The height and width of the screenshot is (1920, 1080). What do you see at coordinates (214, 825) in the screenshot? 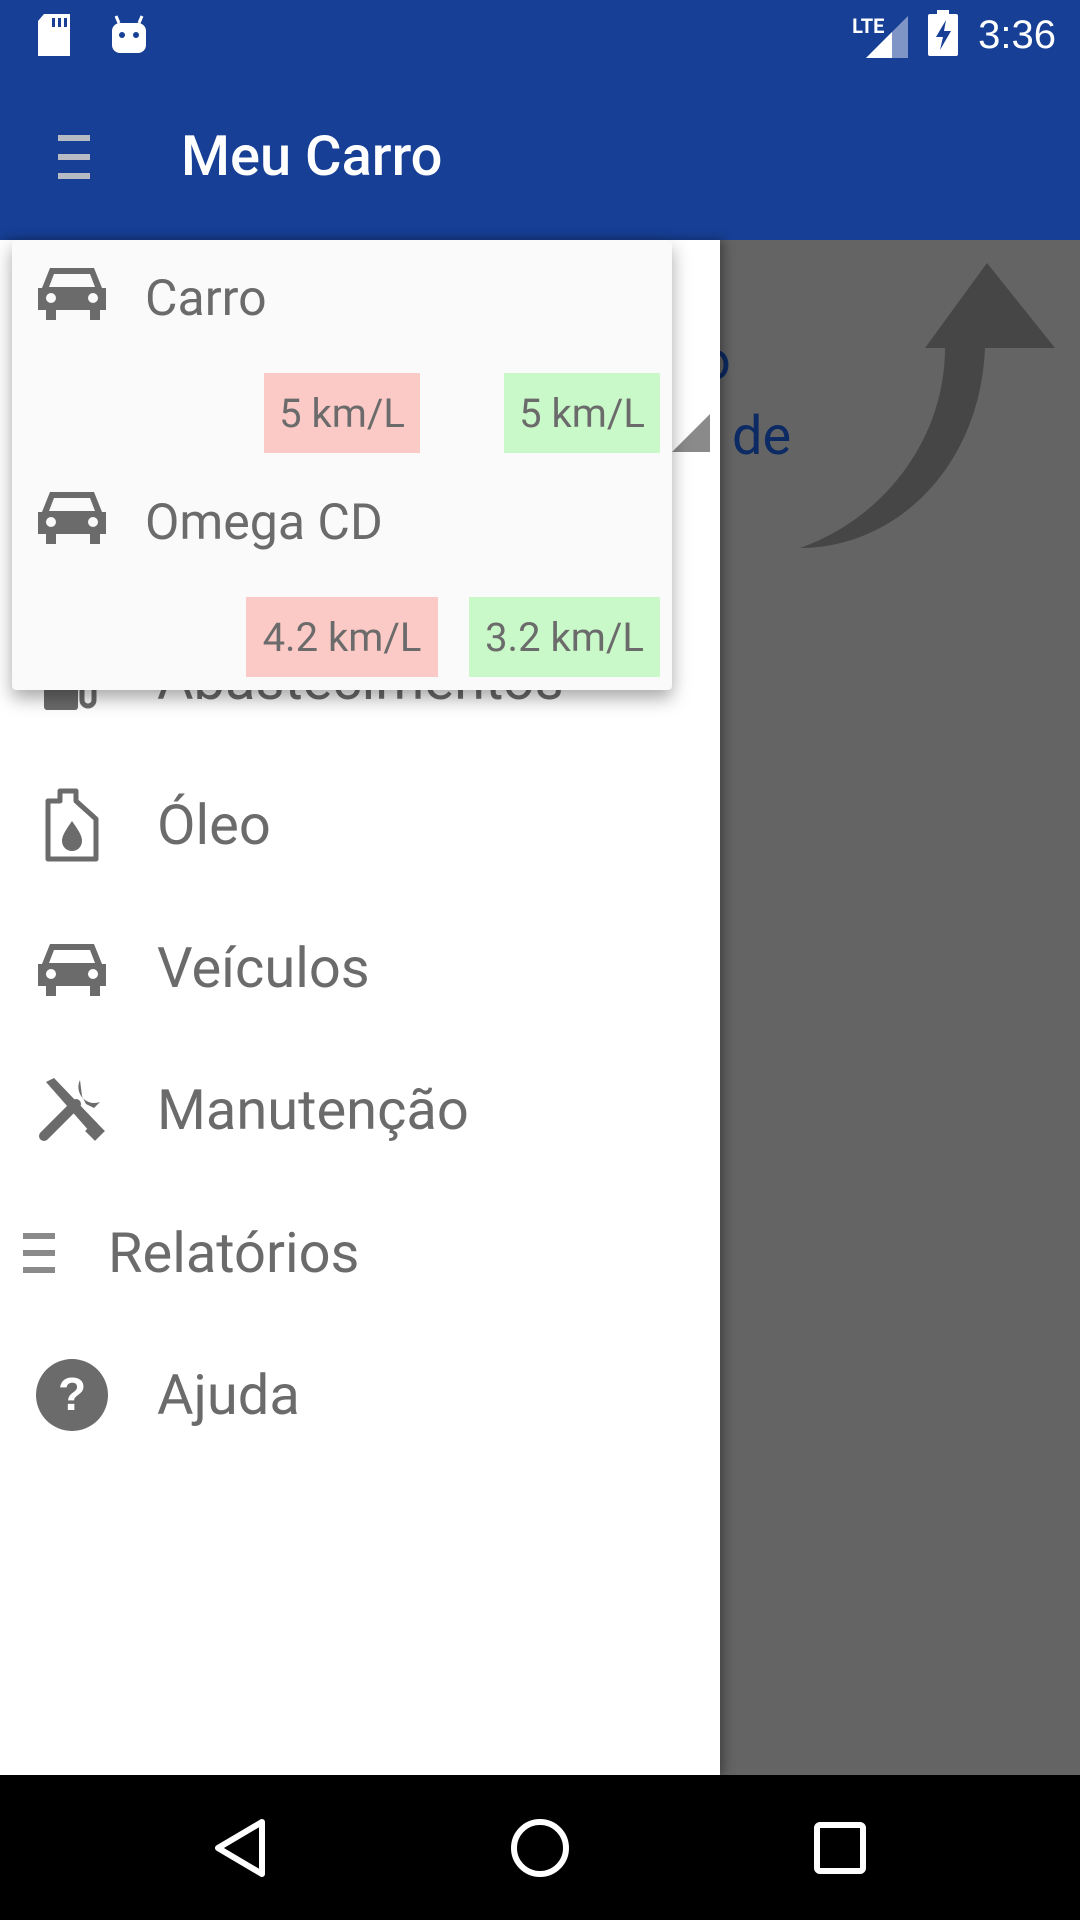
I see `drawer-item-label: Óleo` at bounding box center [214, 825].